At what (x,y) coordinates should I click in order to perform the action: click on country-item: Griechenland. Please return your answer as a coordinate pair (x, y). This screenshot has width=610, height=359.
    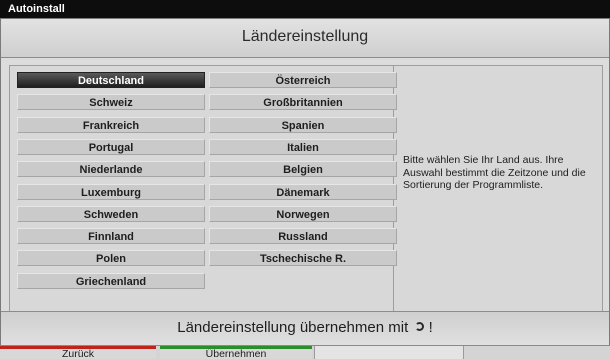
    Looking at the image, I should click on (111, 281).